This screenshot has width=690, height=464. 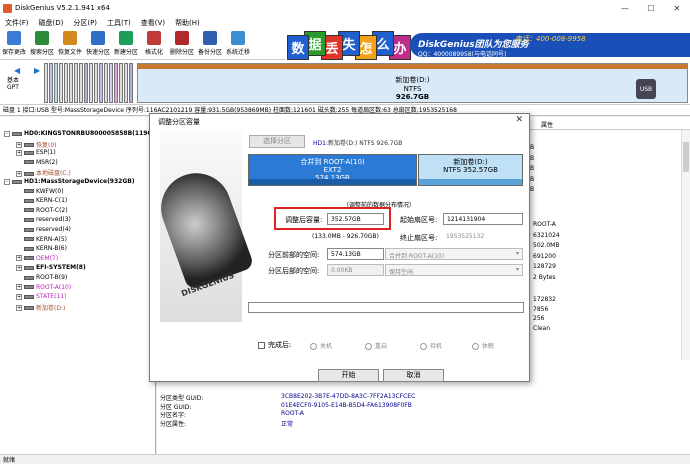 What do you see at coordinates (42, 44) in the screenshot?
I see `toolbar-button: 搜索分区` at bounding box center [42, 44].